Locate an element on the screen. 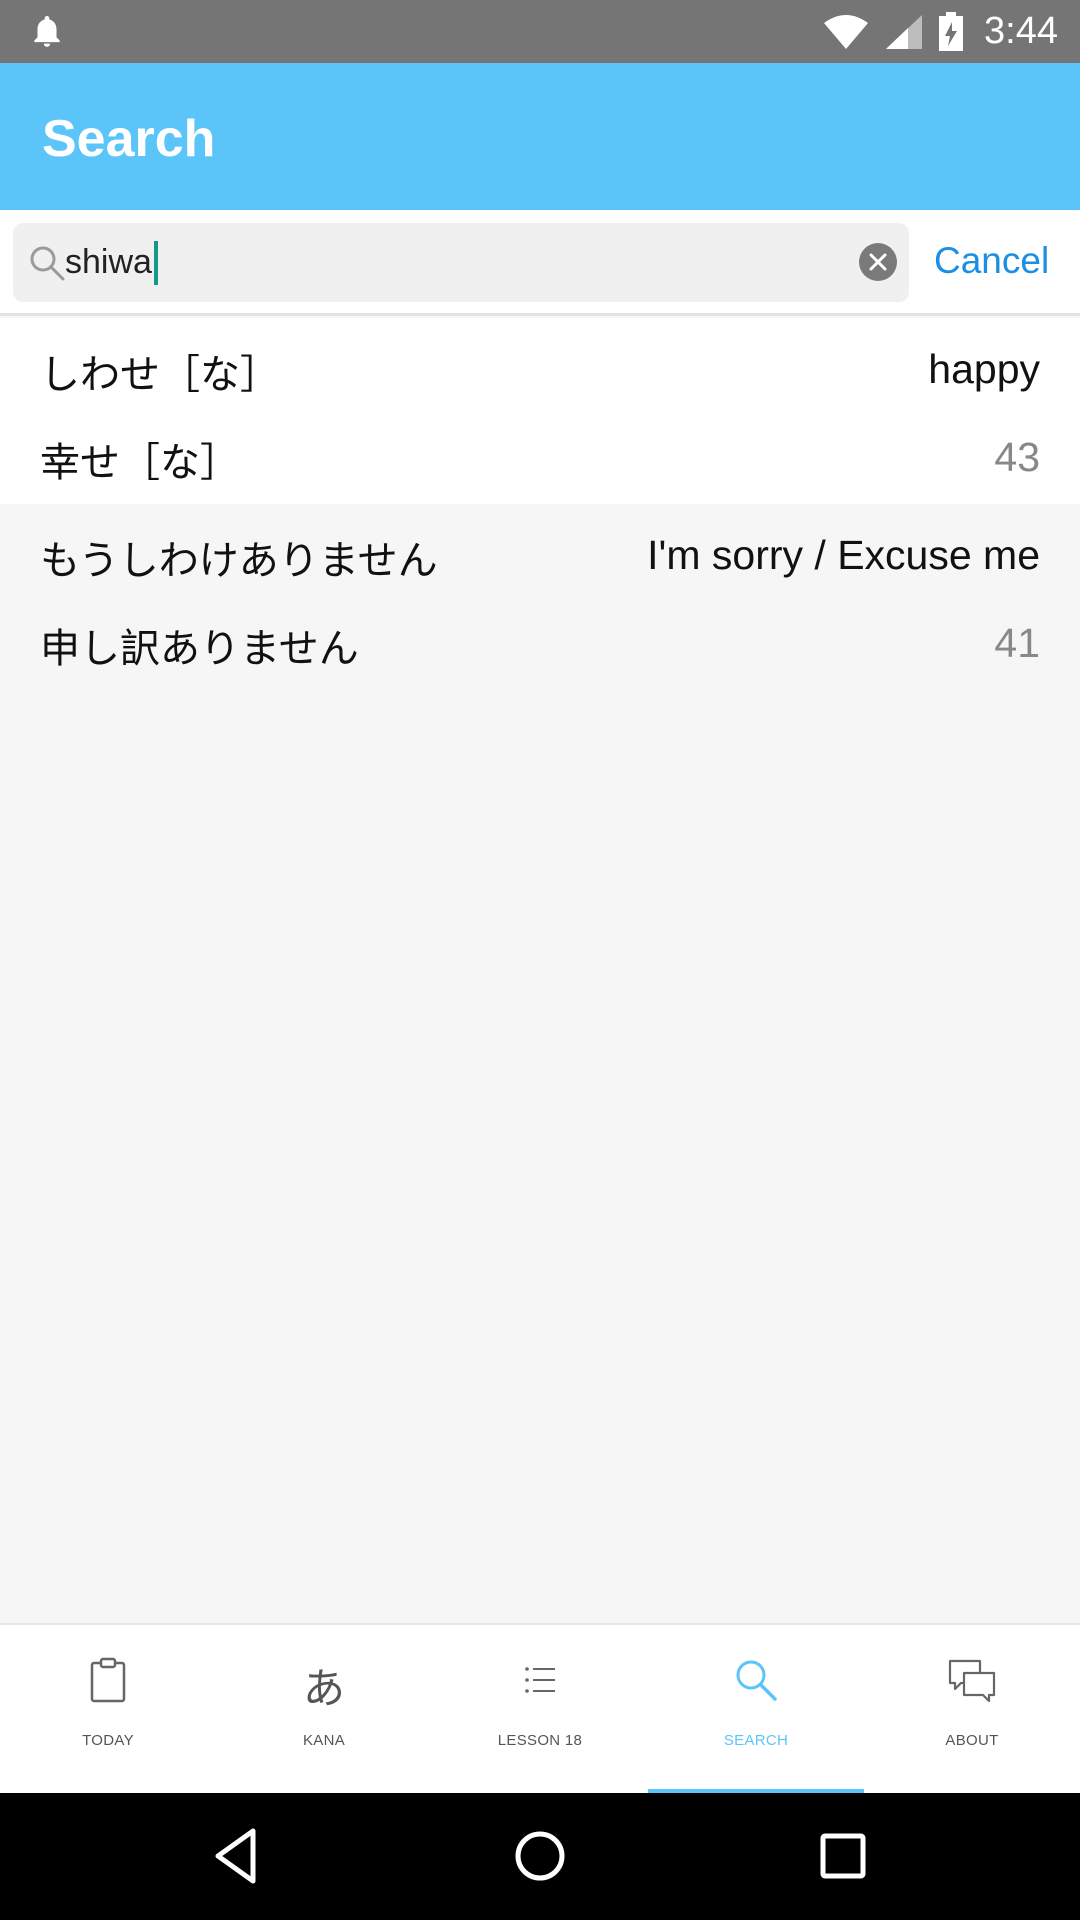 Image resolution: width=1080 pixels, height=1920 pixels. tab-today: TODAY is located at coordinates (108, 1710).